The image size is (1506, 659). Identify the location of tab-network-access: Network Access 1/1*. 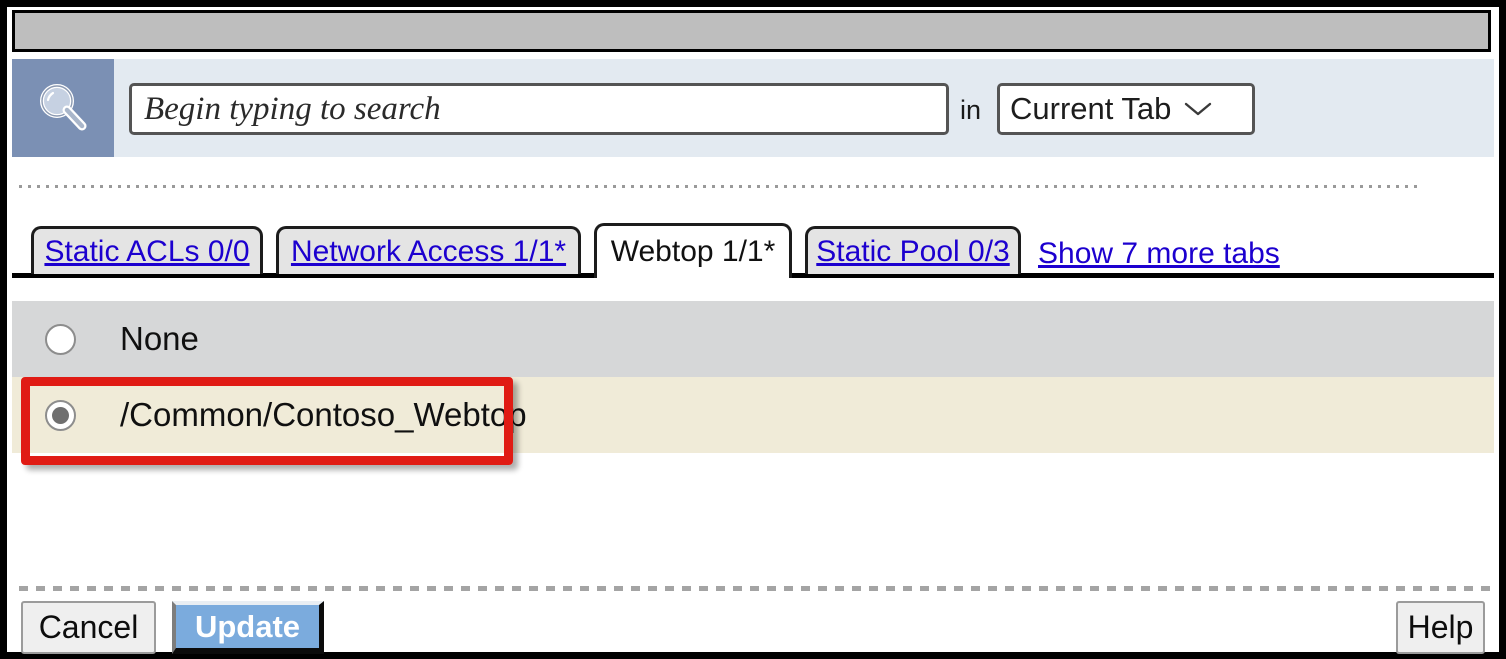
(428, 250).